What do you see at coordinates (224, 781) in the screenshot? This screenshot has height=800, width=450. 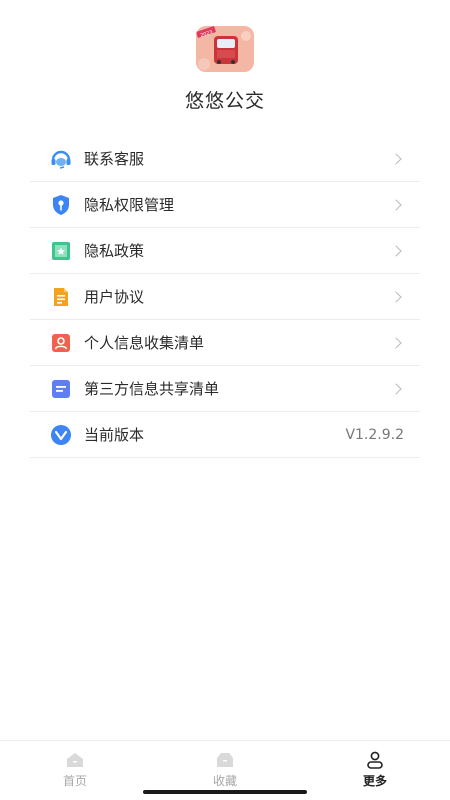 I see `tab-label: 收藏` at bounding box center [224, 781].